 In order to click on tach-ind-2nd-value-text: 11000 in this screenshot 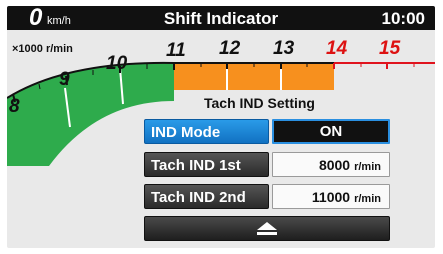, I will do `click(331, 197)`.